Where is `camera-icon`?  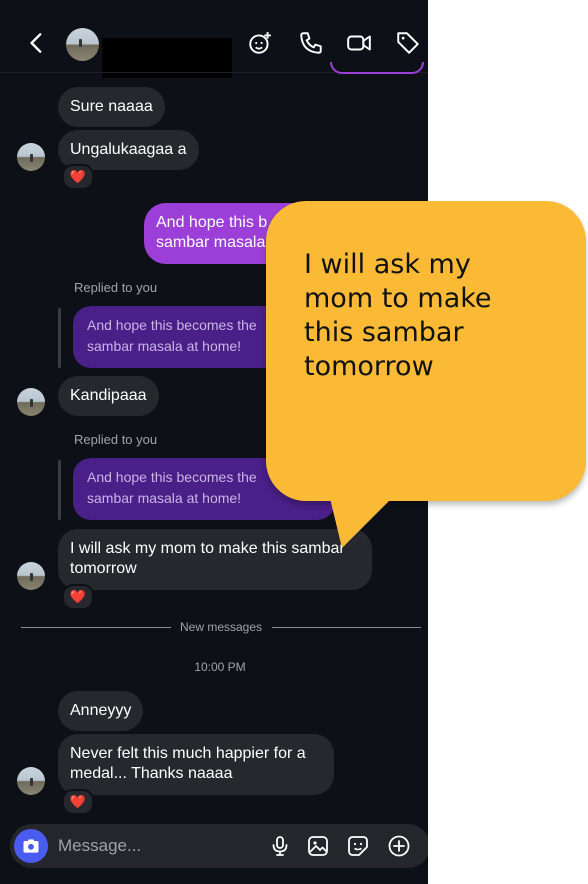
camera-icon is located at coordinates (31, 846).